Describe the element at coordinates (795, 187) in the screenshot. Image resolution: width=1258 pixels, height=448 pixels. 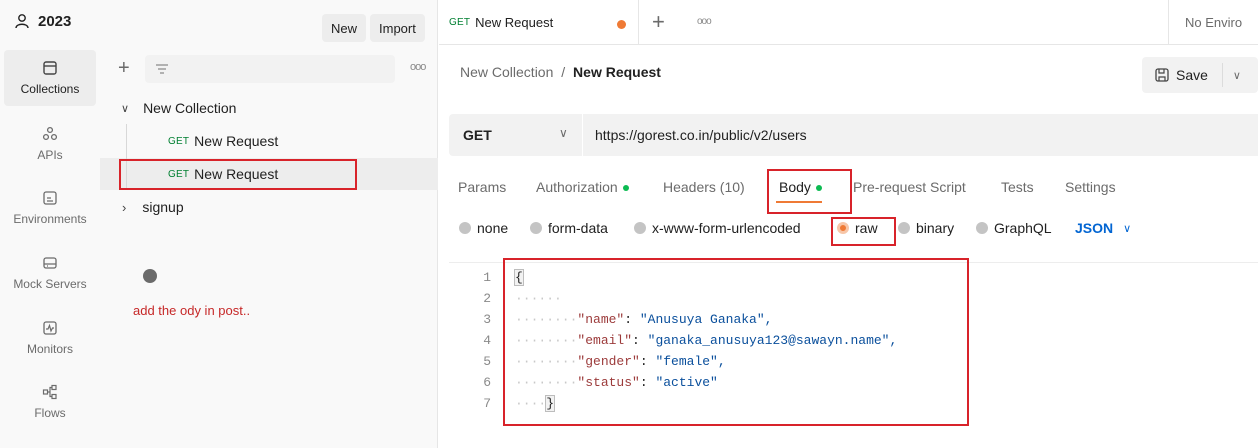
I see `tab-body-label: Body` at that location.